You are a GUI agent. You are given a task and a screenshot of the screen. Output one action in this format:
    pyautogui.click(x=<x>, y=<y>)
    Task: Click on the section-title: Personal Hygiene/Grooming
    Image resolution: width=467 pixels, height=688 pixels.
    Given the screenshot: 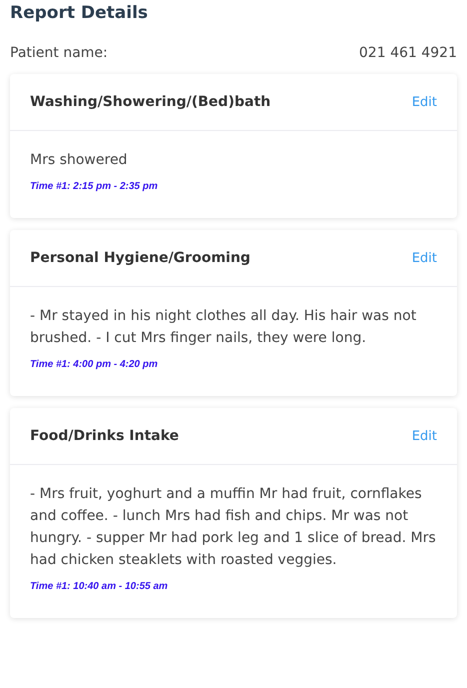 What is the action you would take?
    pyautogui.click(x=140, y=258)
    